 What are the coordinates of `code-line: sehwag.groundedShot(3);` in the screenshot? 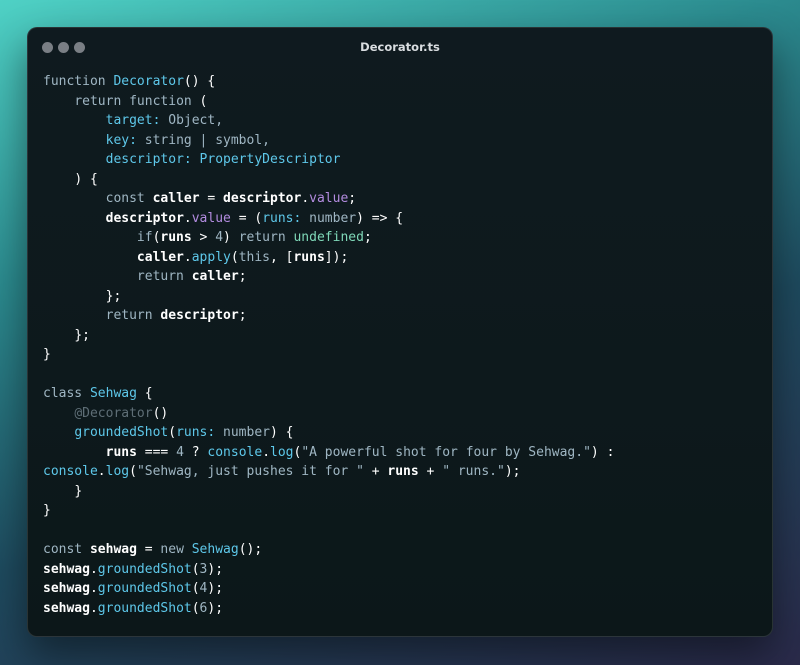 It's located at (402, 570).